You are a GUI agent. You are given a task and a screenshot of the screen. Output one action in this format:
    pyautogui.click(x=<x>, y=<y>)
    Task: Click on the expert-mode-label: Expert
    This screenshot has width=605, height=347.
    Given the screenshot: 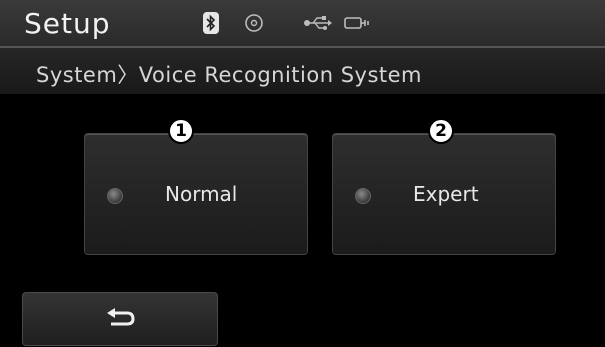 What is the action you would take?
    pyautogui.click(x=446, y=194)
    